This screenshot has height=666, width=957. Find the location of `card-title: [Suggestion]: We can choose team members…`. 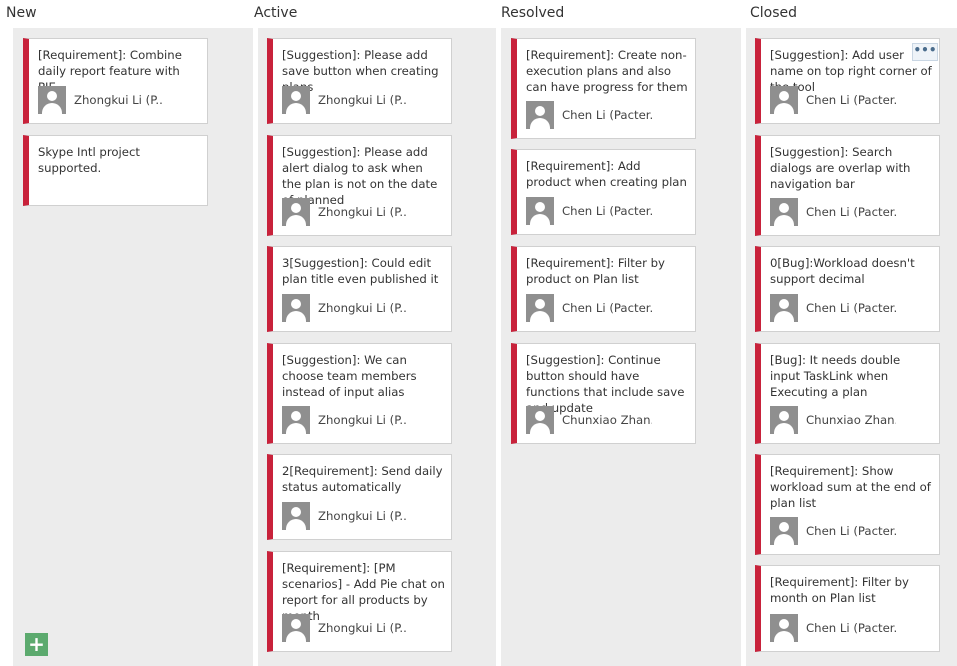

card-title: [Suggestion]: We can choose team members… is located at coordinates (363, 376).